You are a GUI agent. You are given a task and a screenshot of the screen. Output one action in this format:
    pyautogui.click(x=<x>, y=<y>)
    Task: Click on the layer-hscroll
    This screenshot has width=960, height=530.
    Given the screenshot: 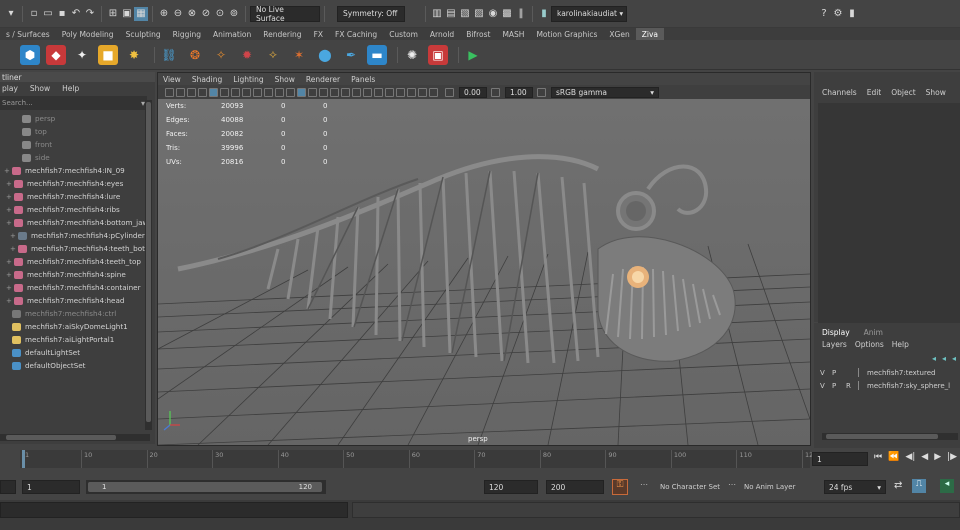 What is the action you would take?
    pyautogui.click(x=890, y=436)
    